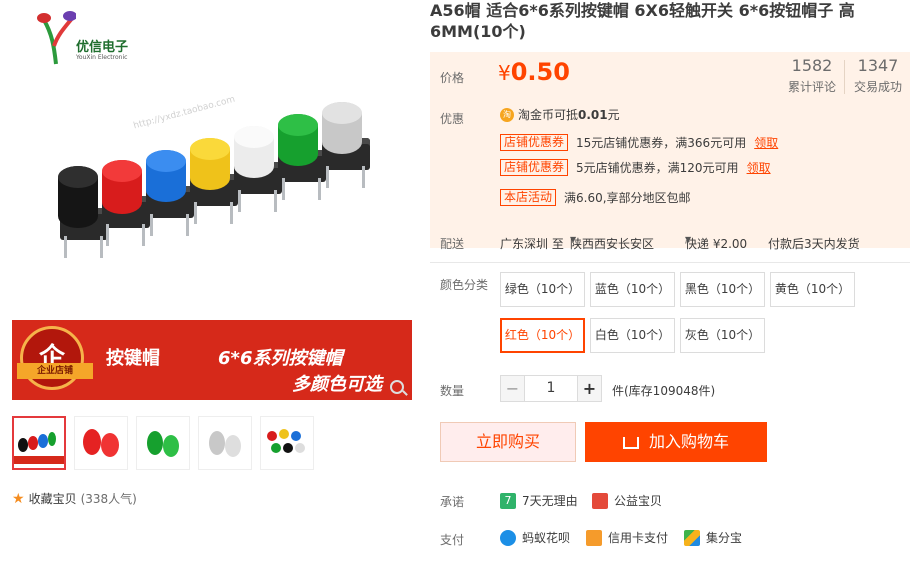 The image size is (910, 561). What do you see at coordinates (55, 371) in the screenshot?
I see `enterprise-label: 企业店铺` at bounding box center [55, 371].